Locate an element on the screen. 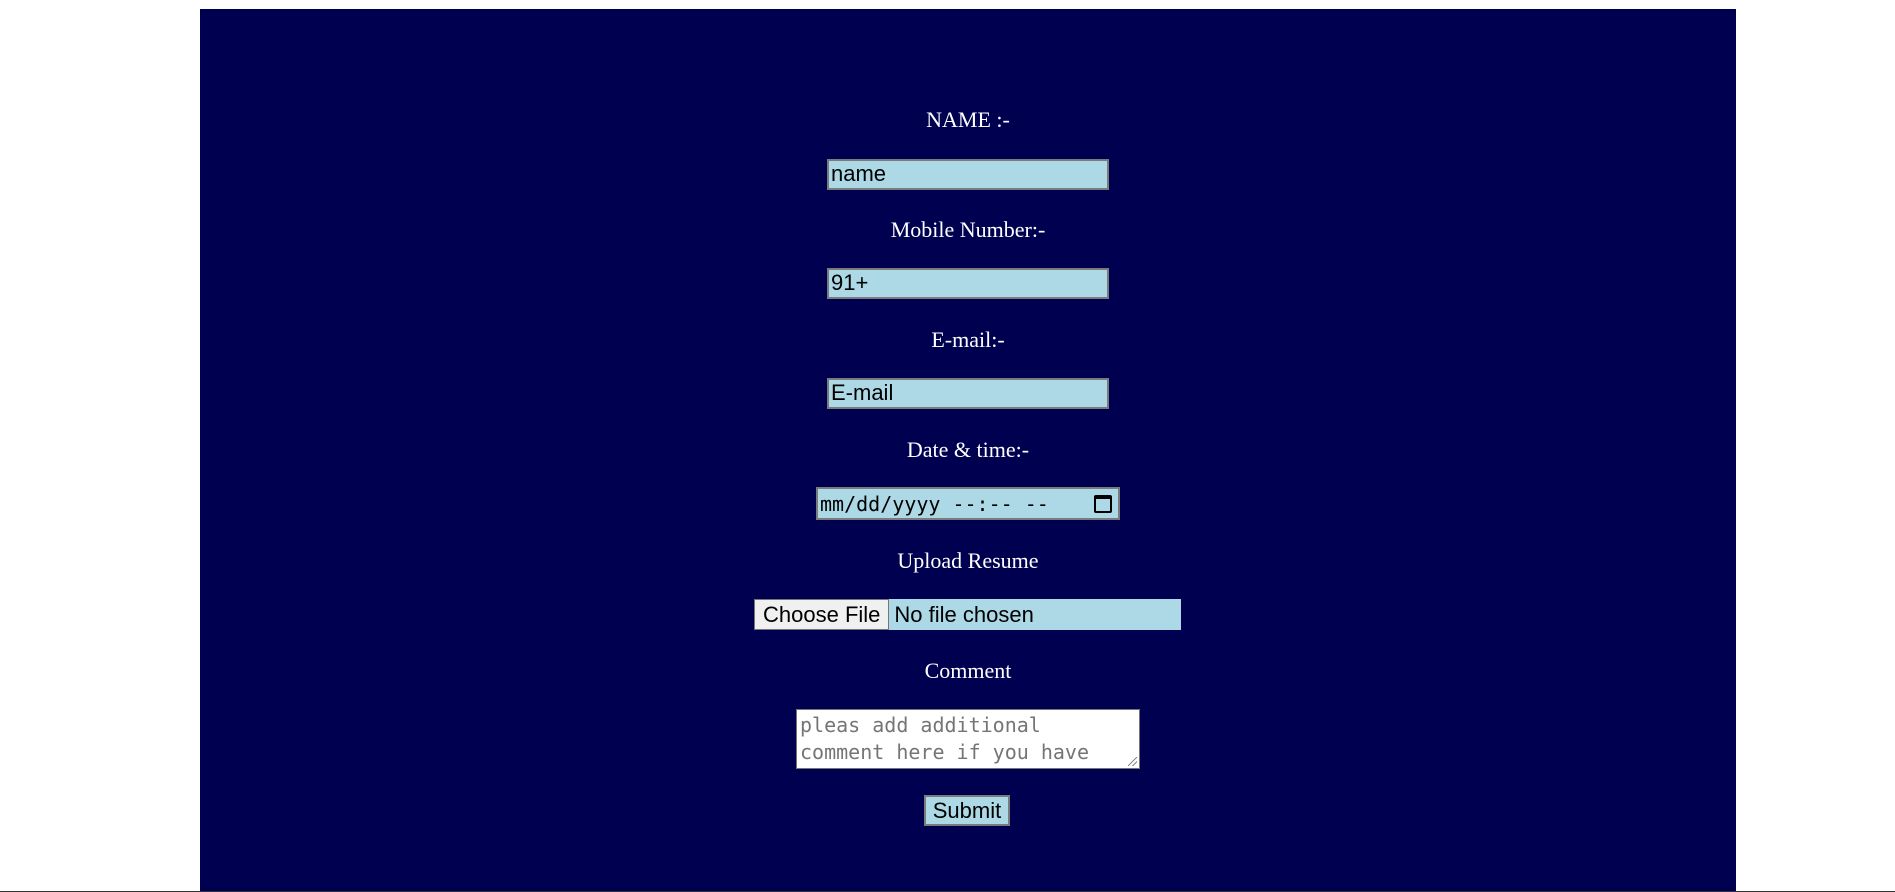 This screenshot has width=1895, height=892. upload-label: Upload Resume is located at coordinates (968, 560).